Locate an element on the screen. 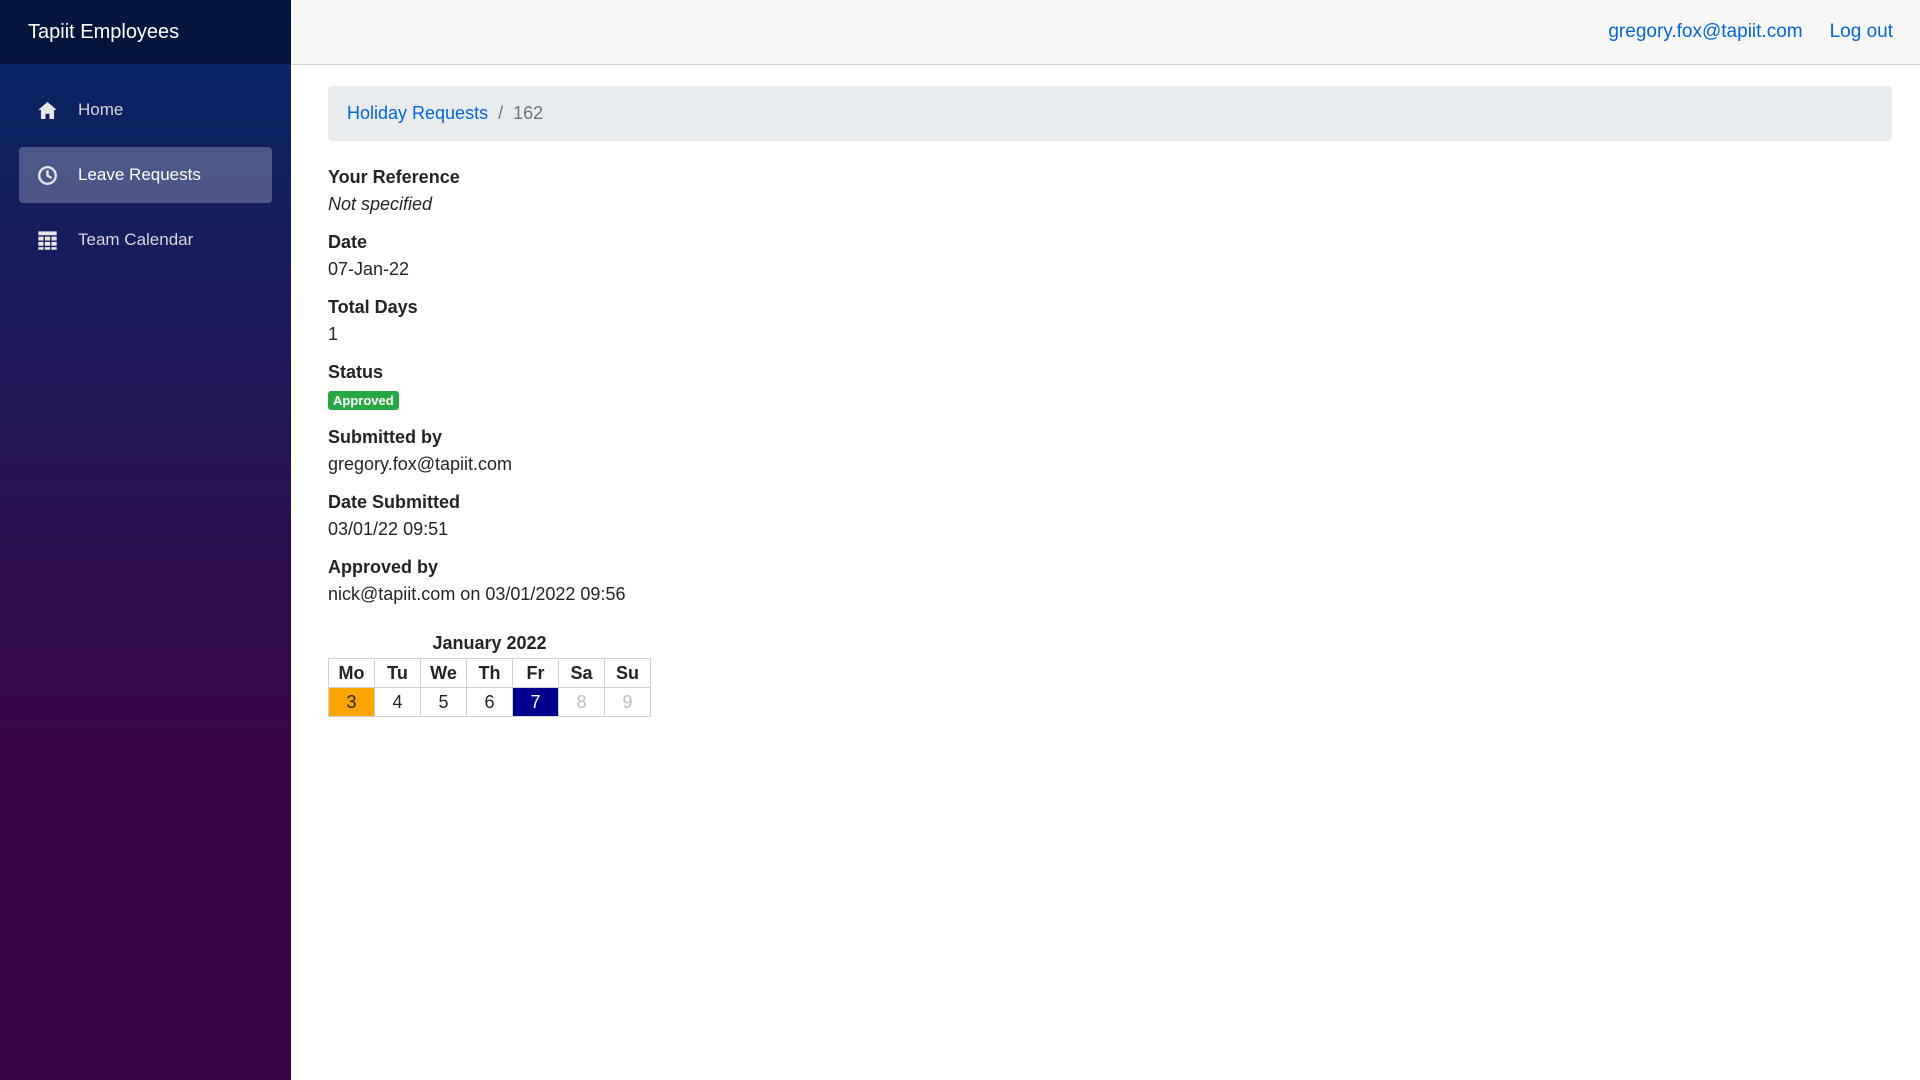 Image resolution: width=1920 pixels, height=1080 pixels. total-days-value: 1 is located at coordinates (333, 334).